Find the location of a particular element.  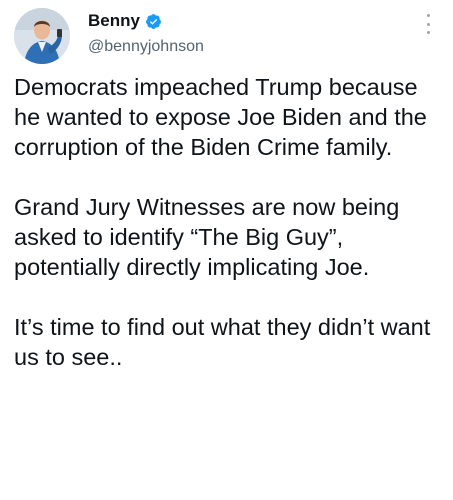

verified-badge-icon is located at coordinates (153, 21).